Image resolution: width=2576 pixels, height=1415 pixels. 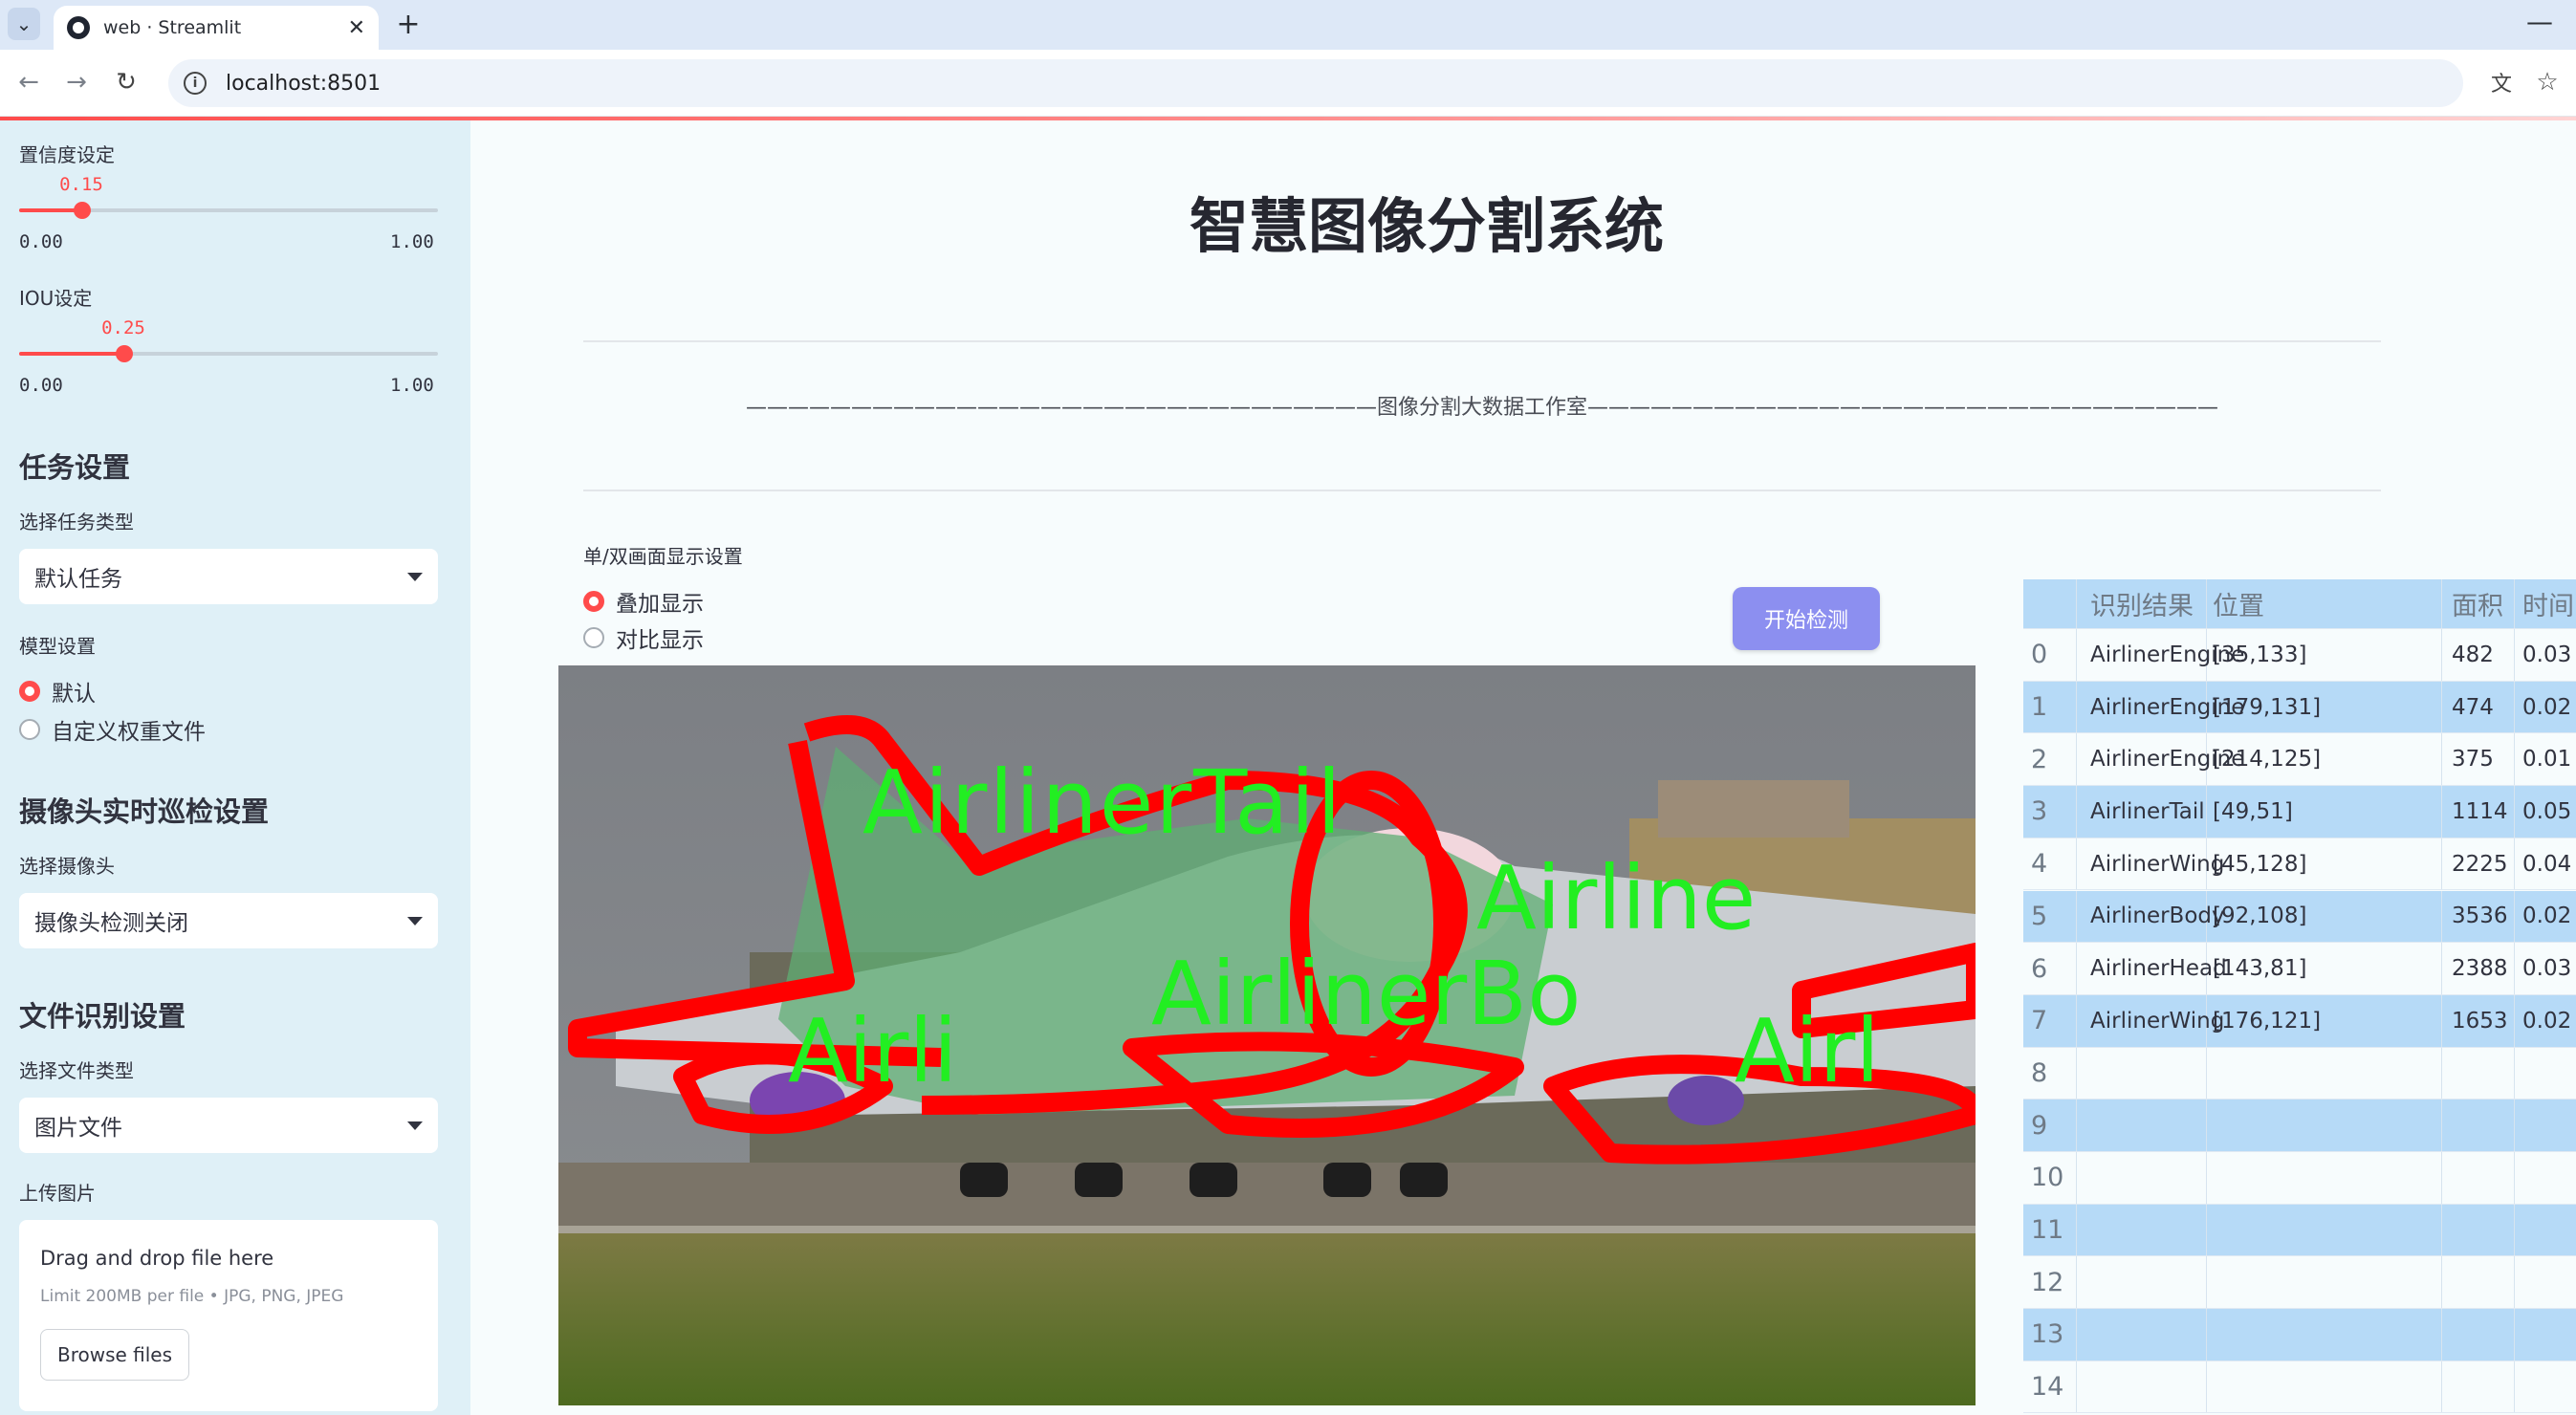 I want to click on table-cell: 474, so click(x=2478, y=707).